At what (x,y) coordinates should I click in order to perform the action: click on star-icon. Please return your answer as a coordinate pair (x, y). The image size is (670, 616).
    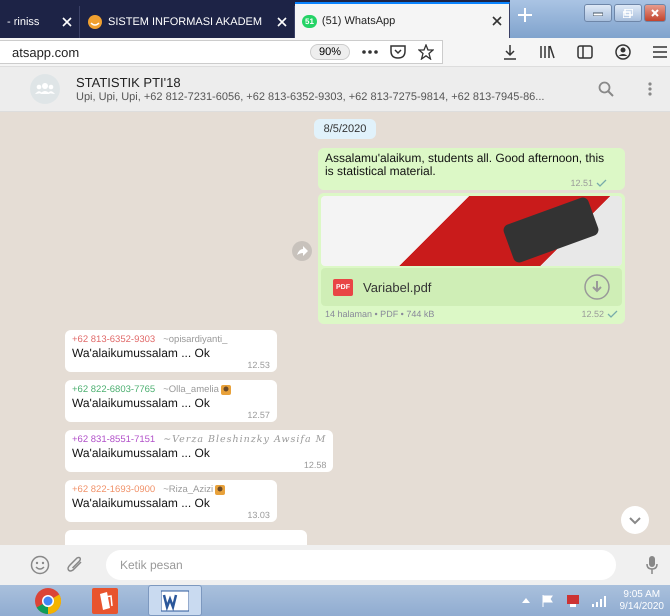
    Looking at the image, I should click on (426, 52).